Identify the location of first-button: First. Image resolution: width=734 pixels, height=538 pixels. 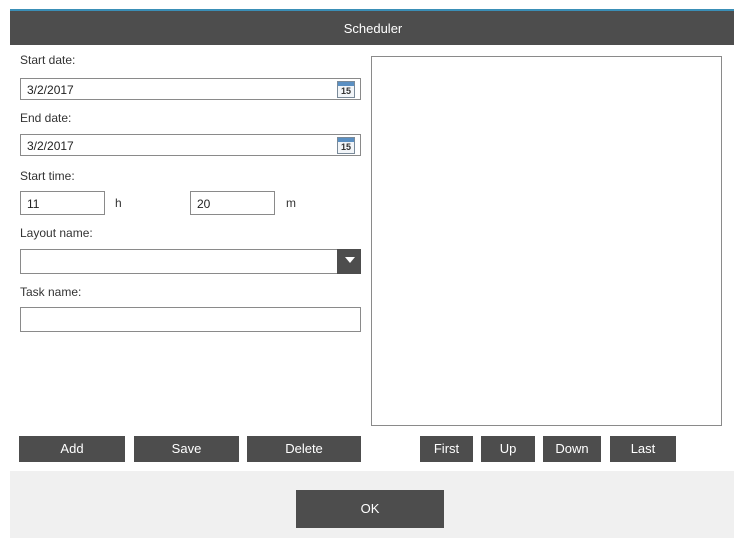
(446, 449).